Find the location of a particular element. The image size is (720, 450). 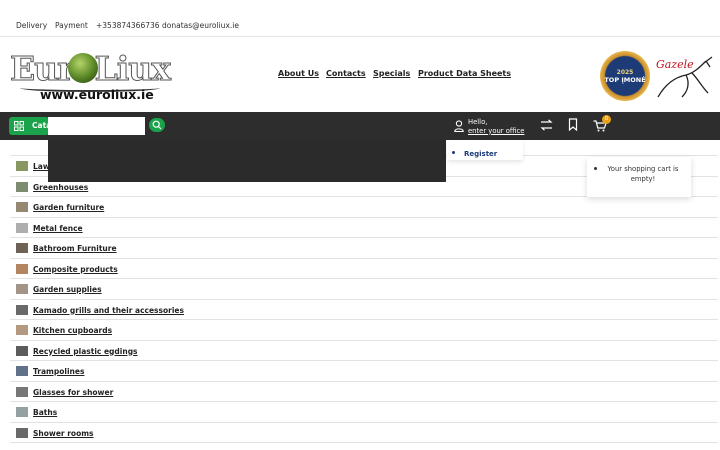

category-row: Trampolines is located at coordinates (364, 371).